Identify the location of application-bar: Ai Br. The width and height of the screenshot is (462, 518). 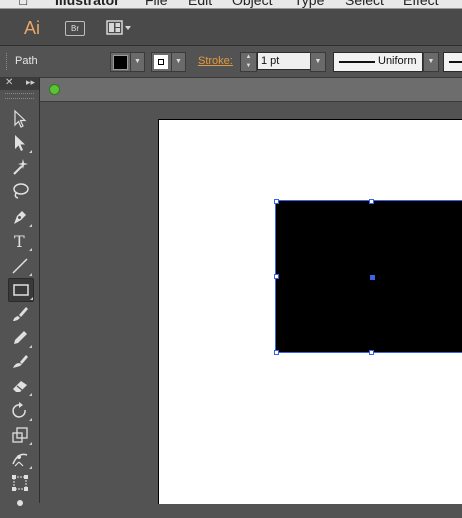
(231, 27).